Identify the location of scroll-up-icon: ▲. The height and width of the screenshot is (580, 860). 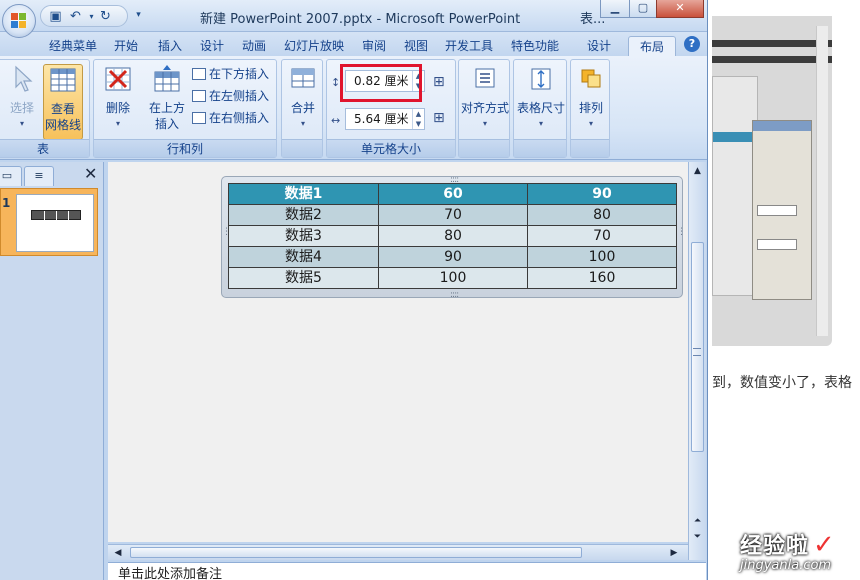
(697, 171).